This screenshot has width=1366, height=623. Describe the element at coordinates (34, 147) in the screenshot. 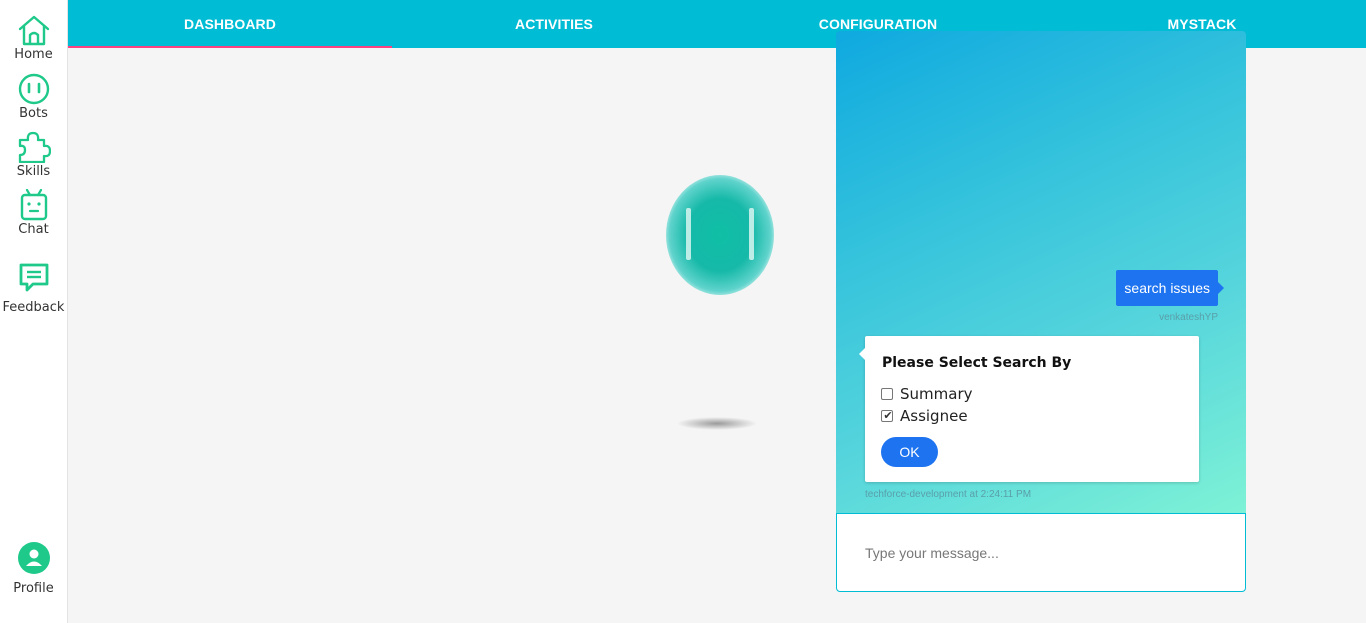

I see `puzzle-icon` at that location.